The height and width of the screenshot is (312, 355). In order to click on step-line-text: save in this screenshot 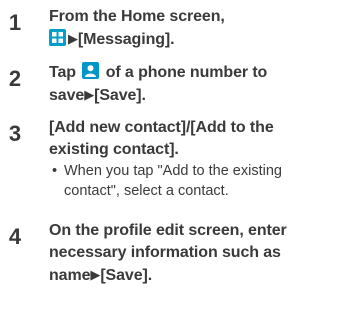, I will do `click(67, 95)`.